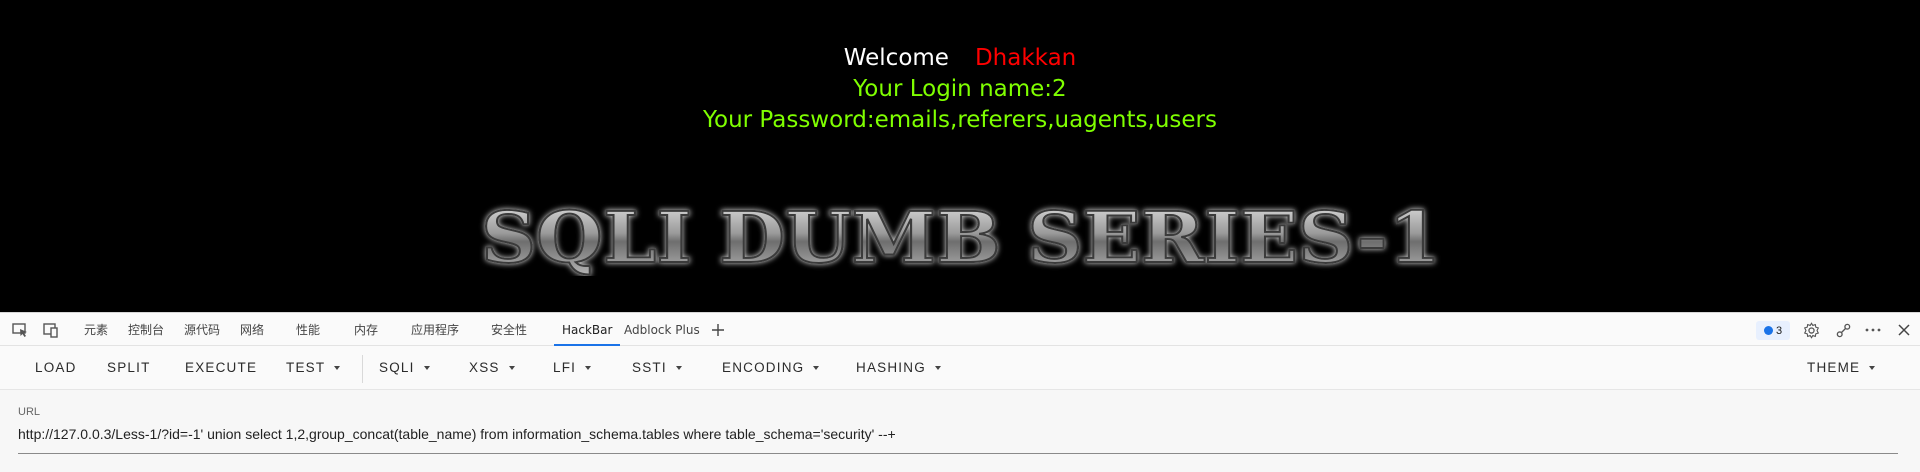 This screenshot has height=472, width=1920. What do you see at coordinates (20, 330) in the screenshot?
I see `inspect-icon` at bounding box center [20, 330].